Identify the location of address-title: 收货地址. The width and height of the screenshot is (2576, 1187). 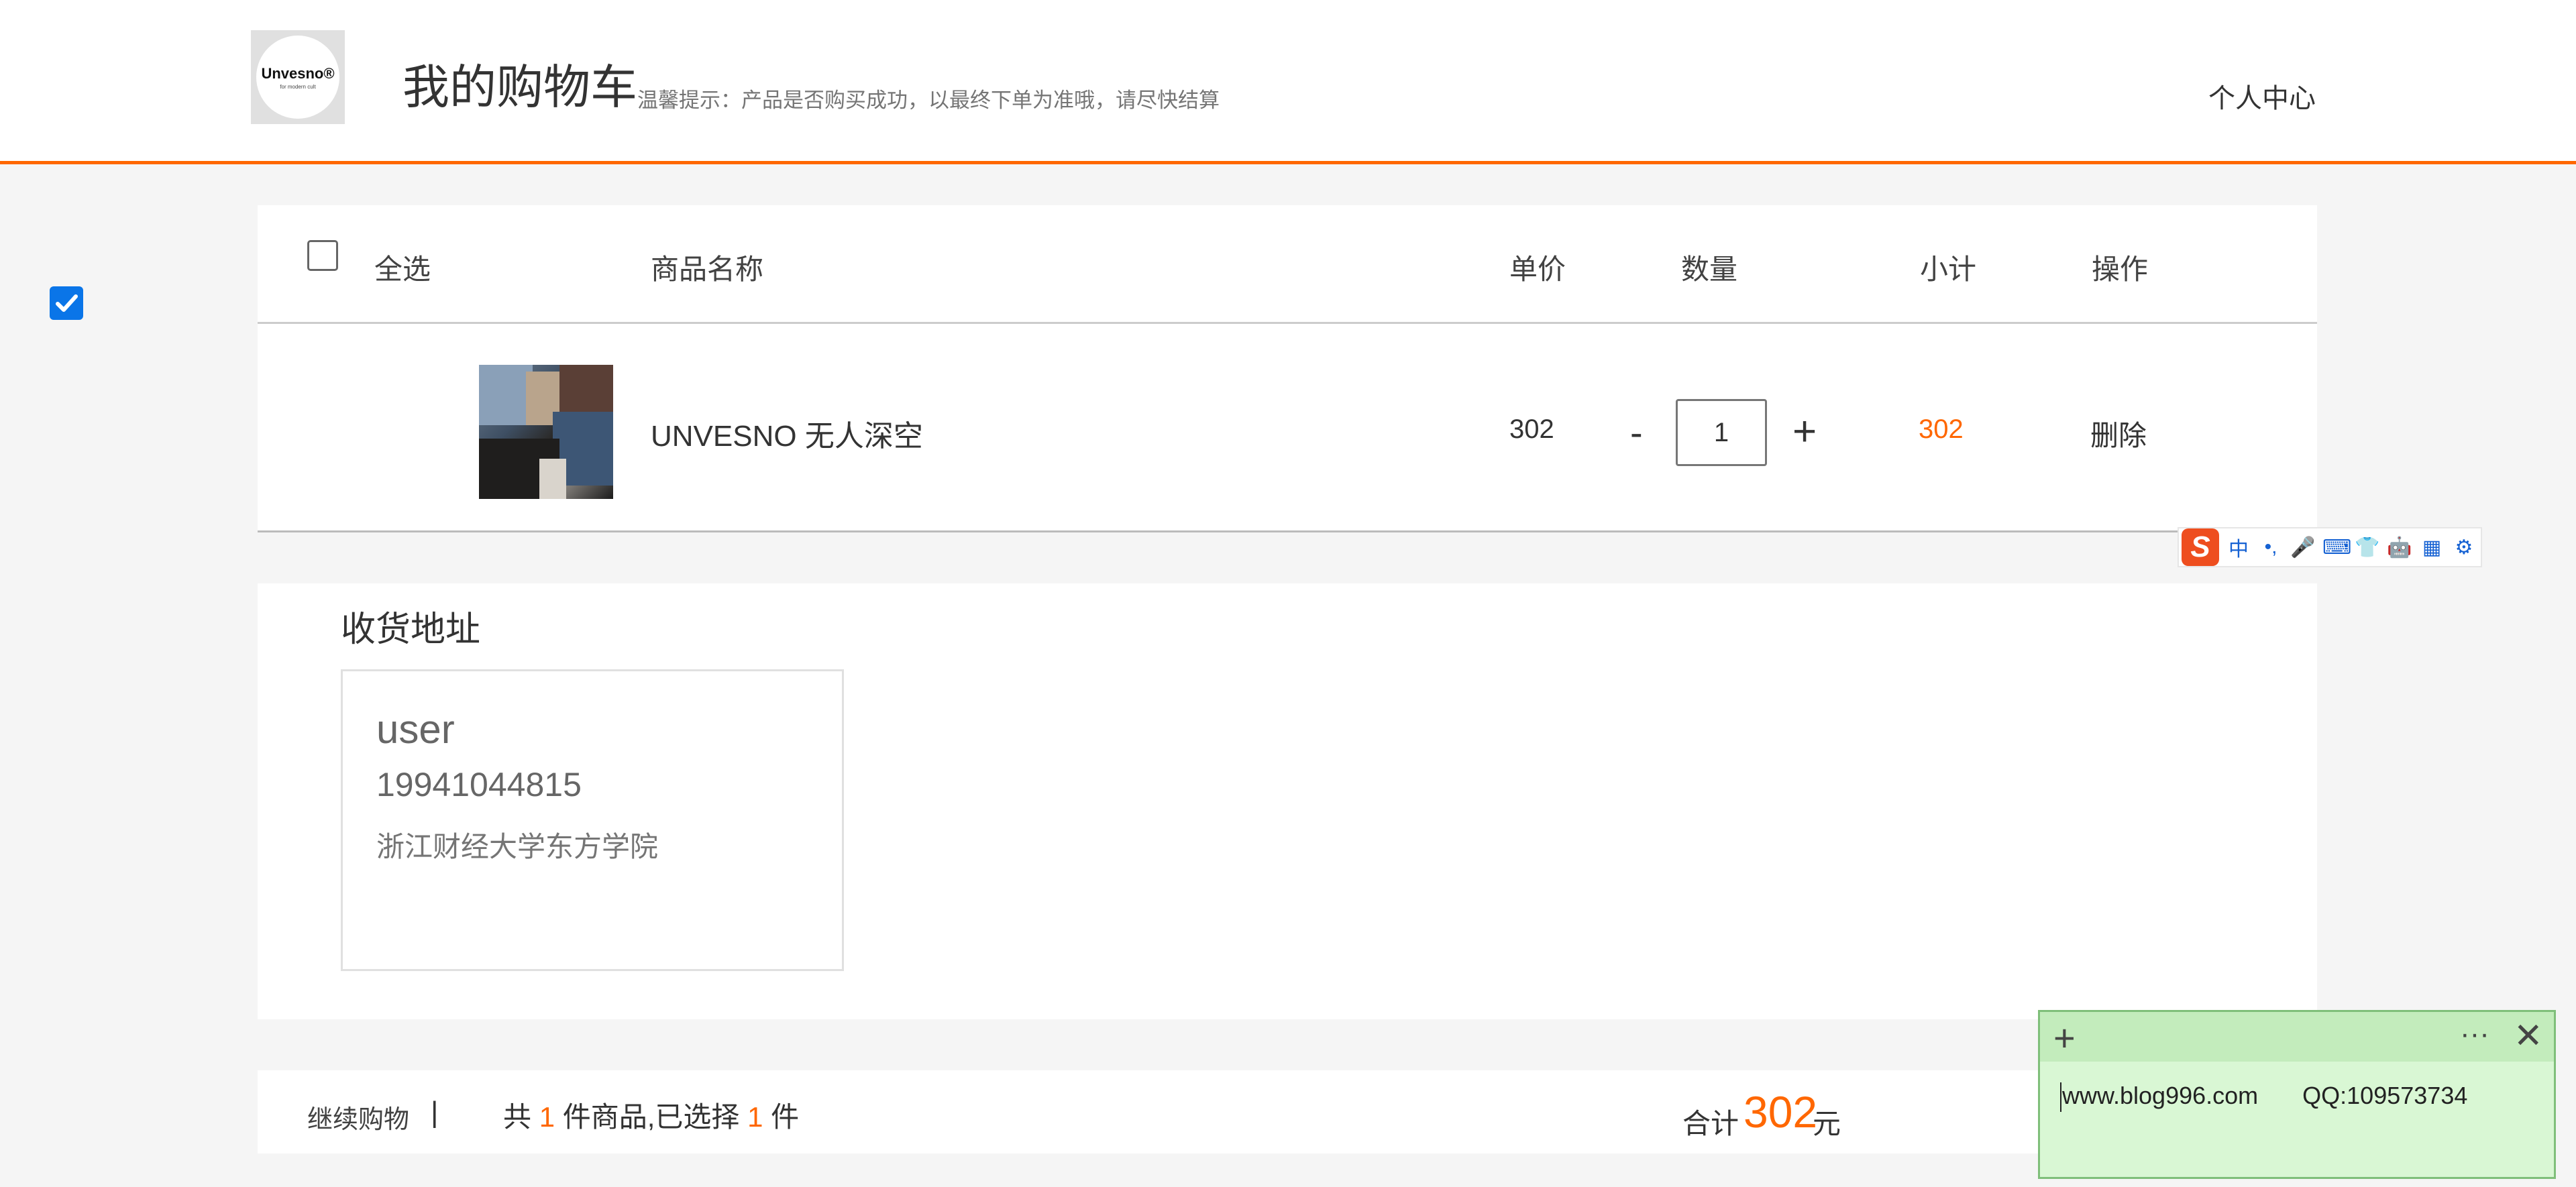
(411, 630).